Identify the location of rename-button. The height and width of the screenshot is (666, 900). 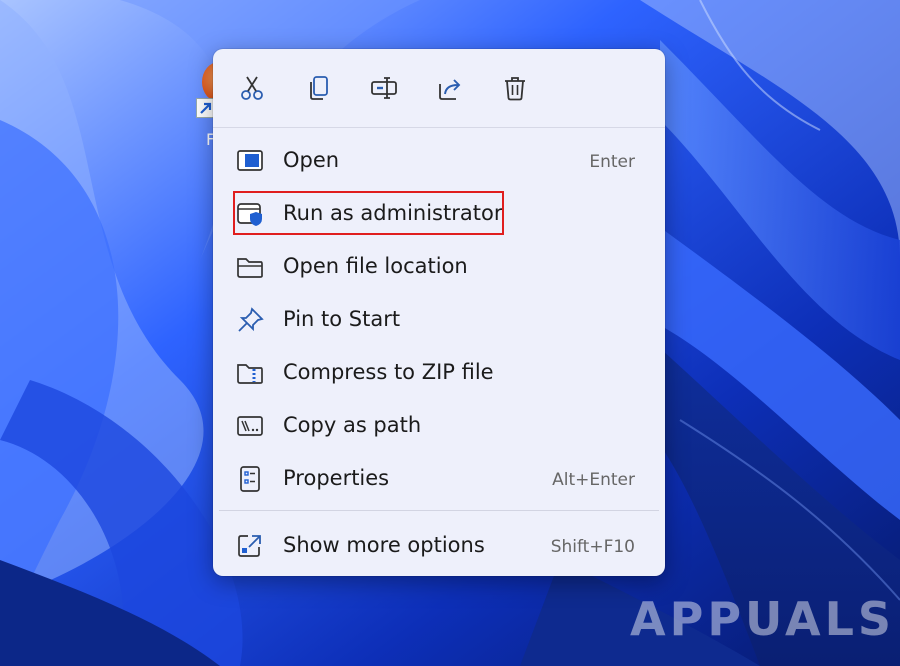
(384, 88).